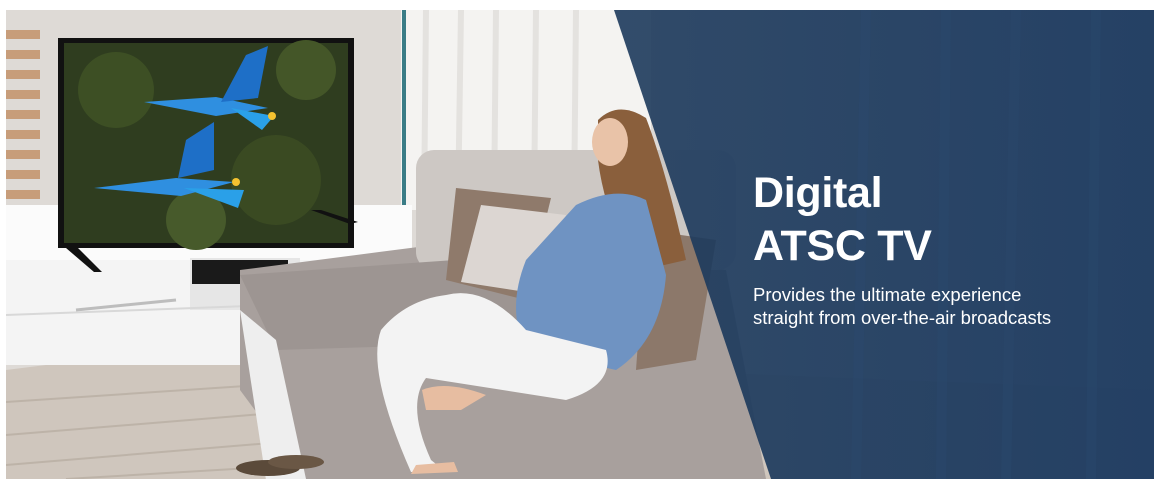 The width and height of the screenshot is (1156, 479). What do you see at coordinates (902, 317) in the screenshot?
I see `subtitle-line-2: straight from over-the-air broadcasts` at bounding box center [902, 317].